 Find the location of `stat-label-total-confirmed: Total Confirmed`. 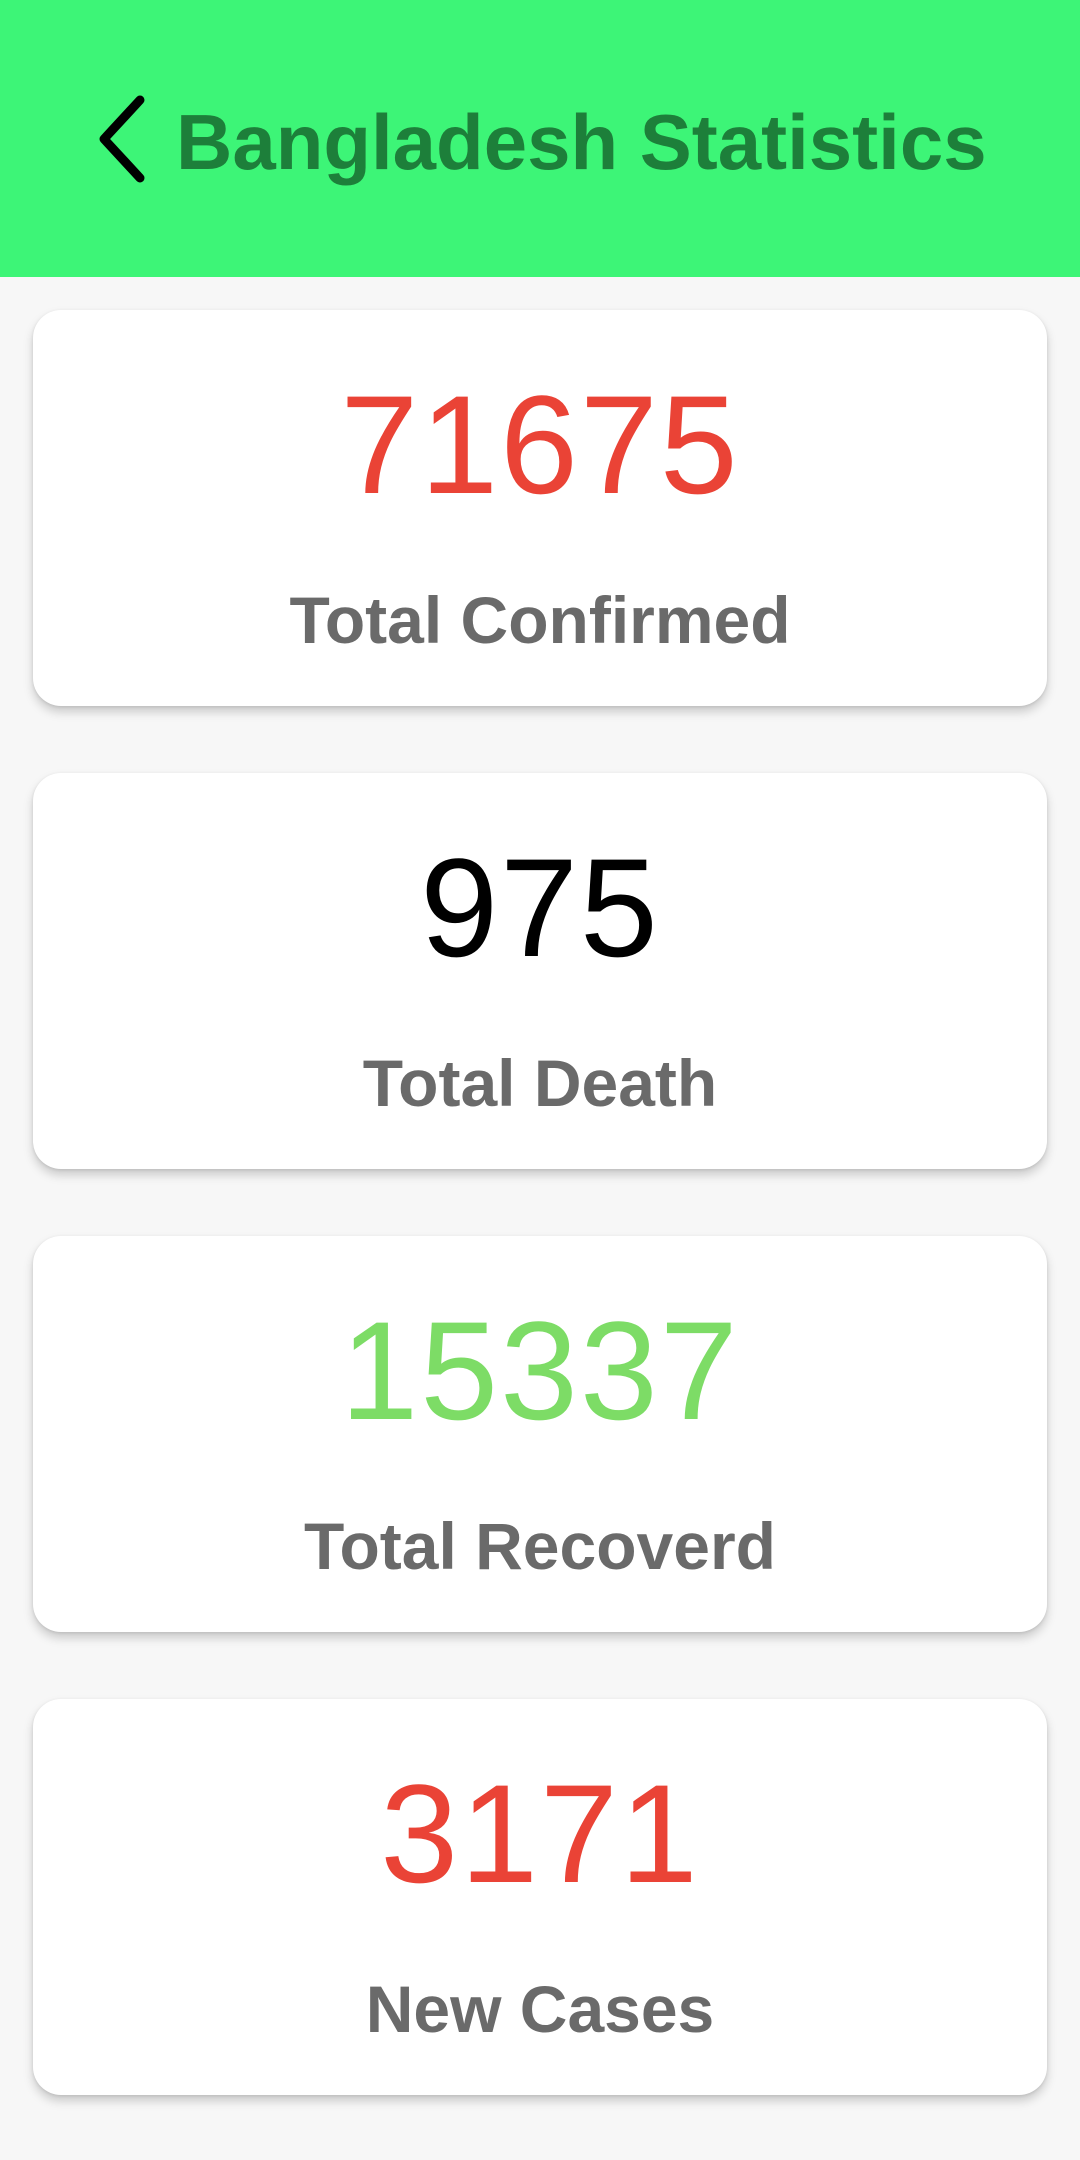

stat-label-total-confirmed: Total Confirmed is located at coordinates (540, 620).